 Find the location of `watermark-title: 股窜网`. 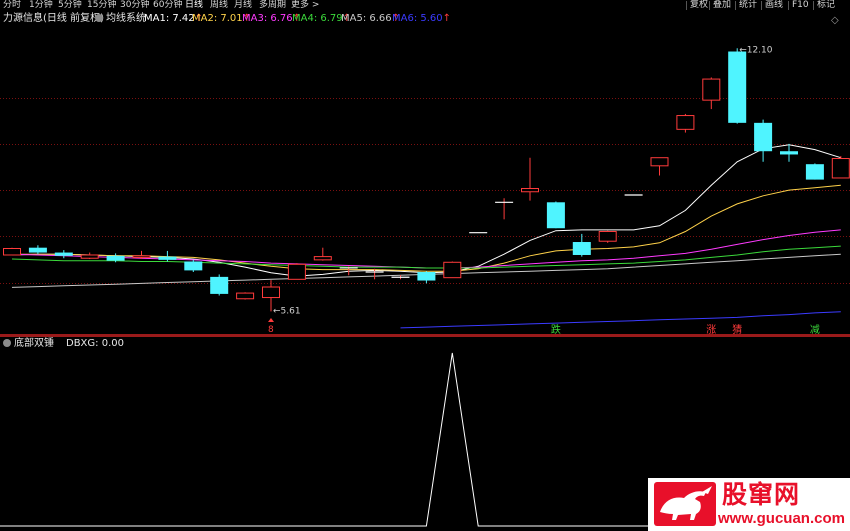

watermark-title: 股窜网 is located at coordinates (761, 494).